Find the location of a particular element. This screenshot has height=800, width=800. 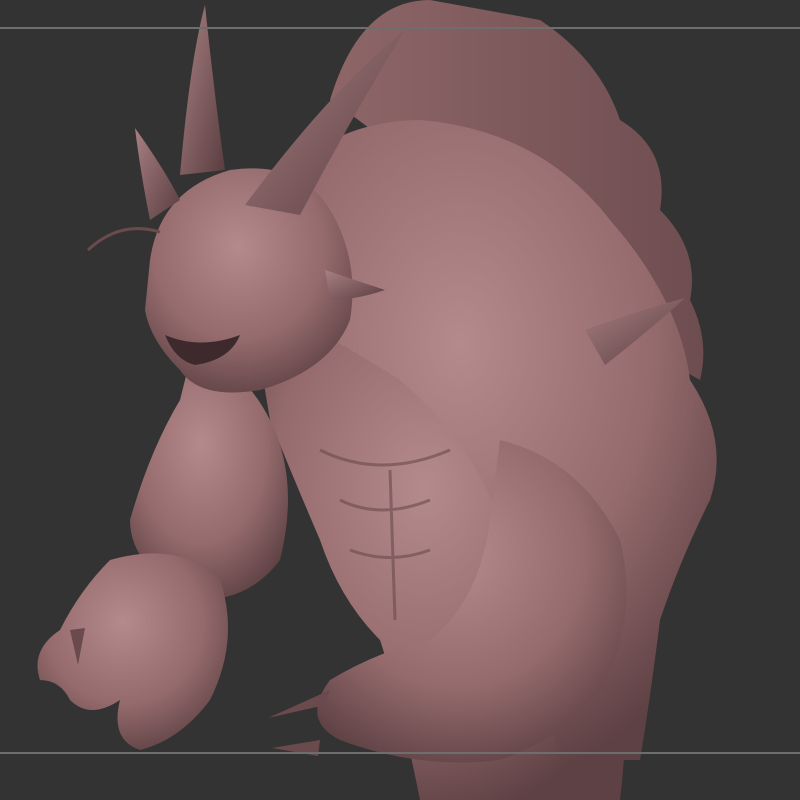

viewport-guide-line-top is located at coordinates (400, 28).